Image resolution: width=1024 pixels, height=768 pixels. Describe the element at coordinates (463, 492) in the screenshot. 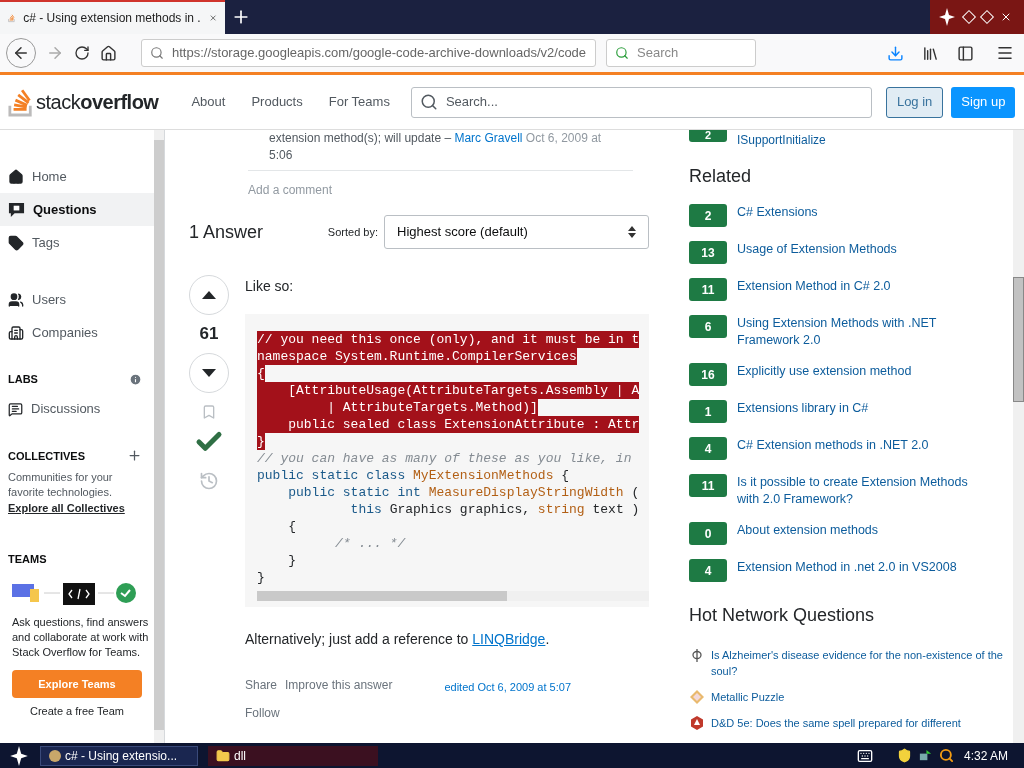

I see `code-line: public static int MeasureDisplayStringWidth (` at that location.